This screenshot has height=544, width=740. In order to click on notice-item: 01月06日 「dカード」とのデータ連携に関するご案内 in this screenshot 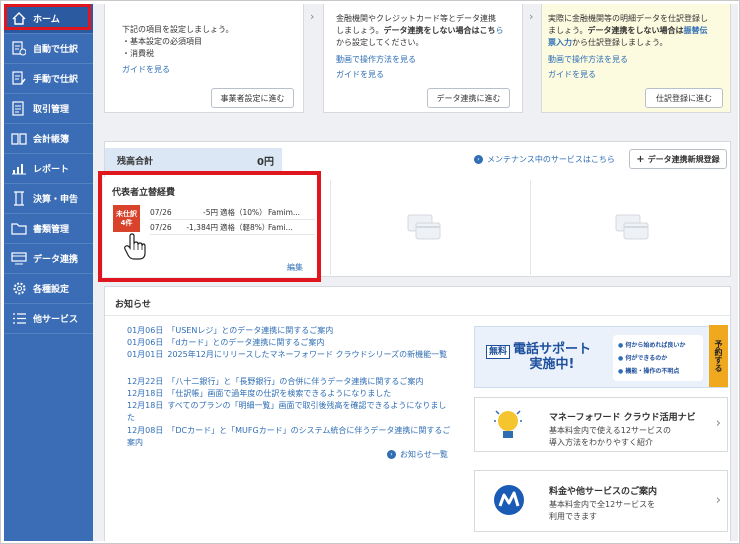, I will do `click(294, 343)`.